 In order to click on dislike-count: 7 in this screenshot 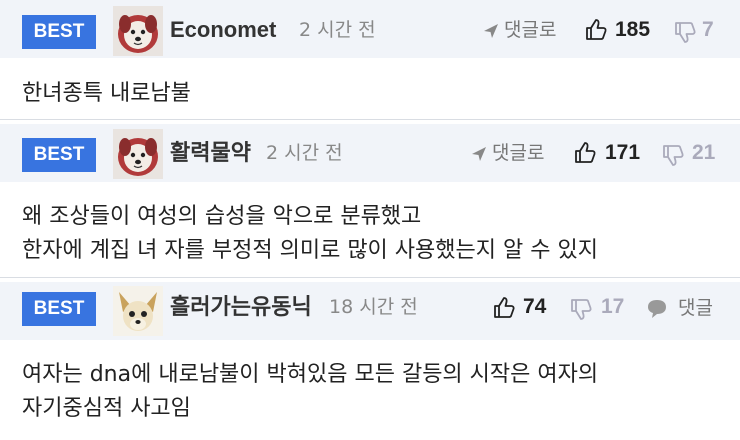, I will do `click(708, 29)`.